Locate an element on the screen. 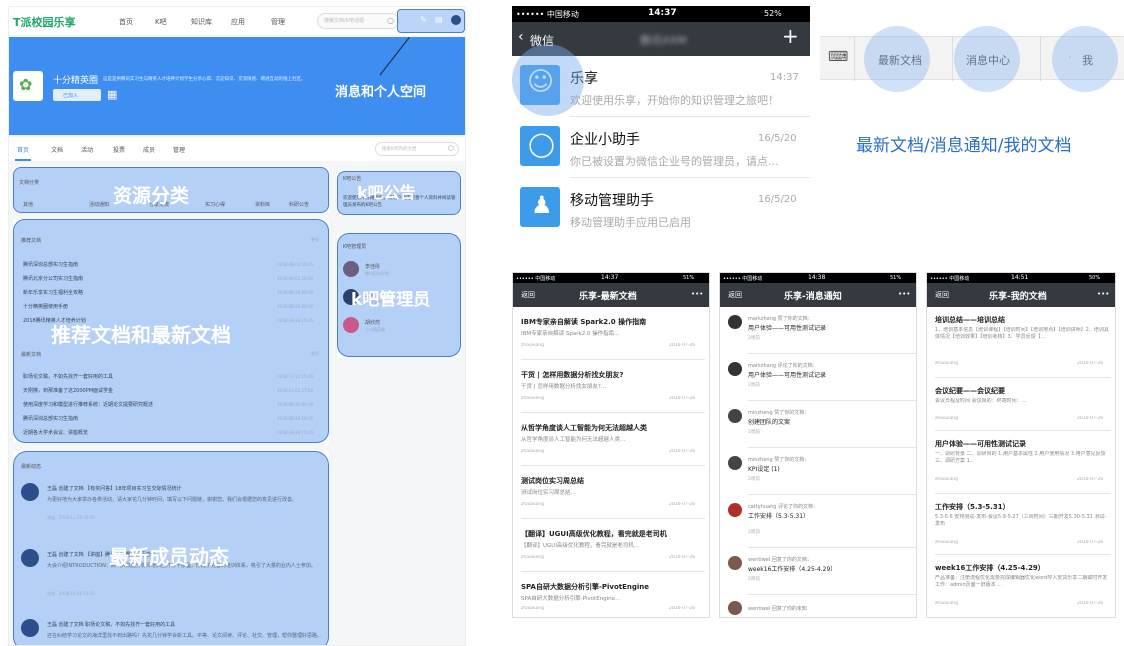 The height and width of the screenshot is (646, 1124). notice-avatar is located at coordinates (735, 322).